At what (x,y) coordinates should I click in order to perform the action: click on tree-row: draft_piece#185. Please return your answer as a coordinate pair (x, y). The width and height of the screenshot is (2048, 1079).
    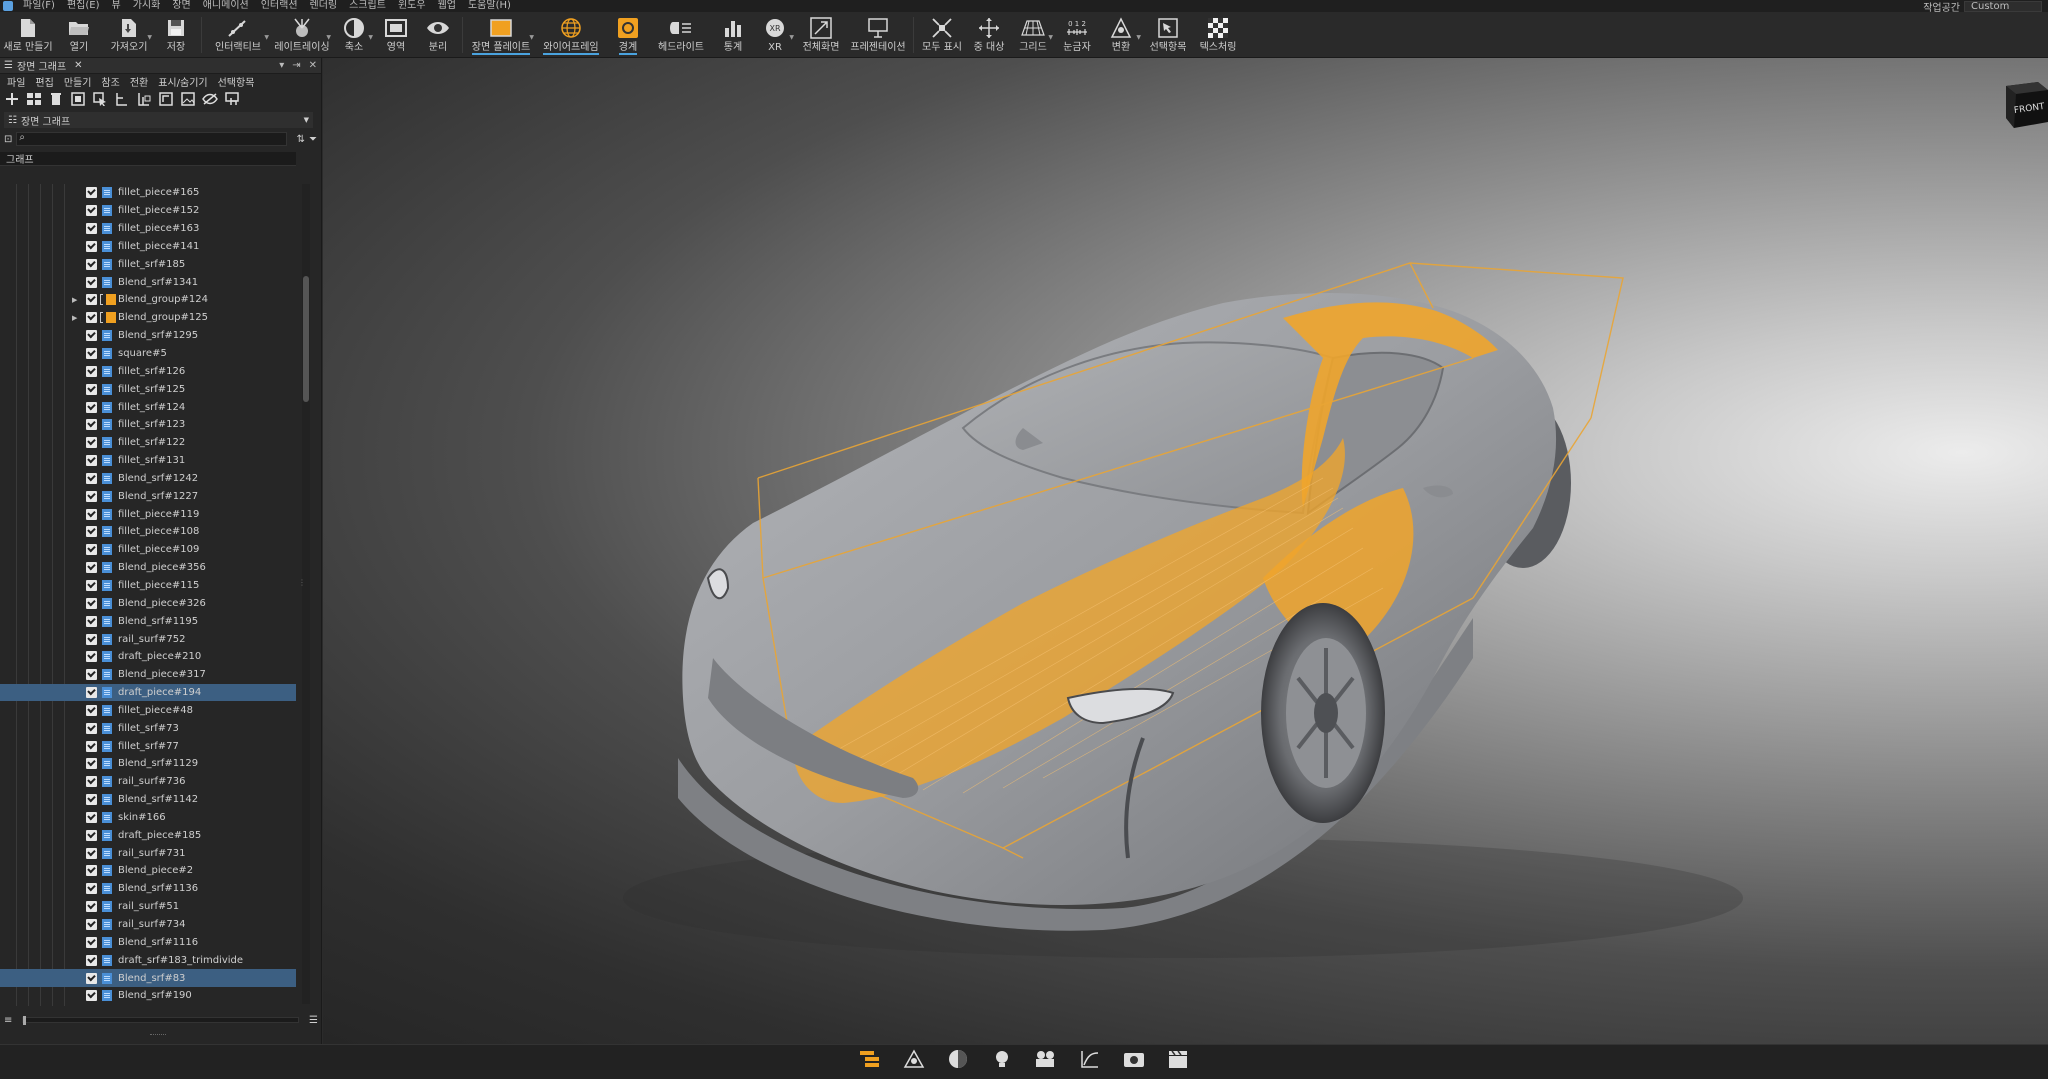
    Looking at the image, I should click on (148, 835).